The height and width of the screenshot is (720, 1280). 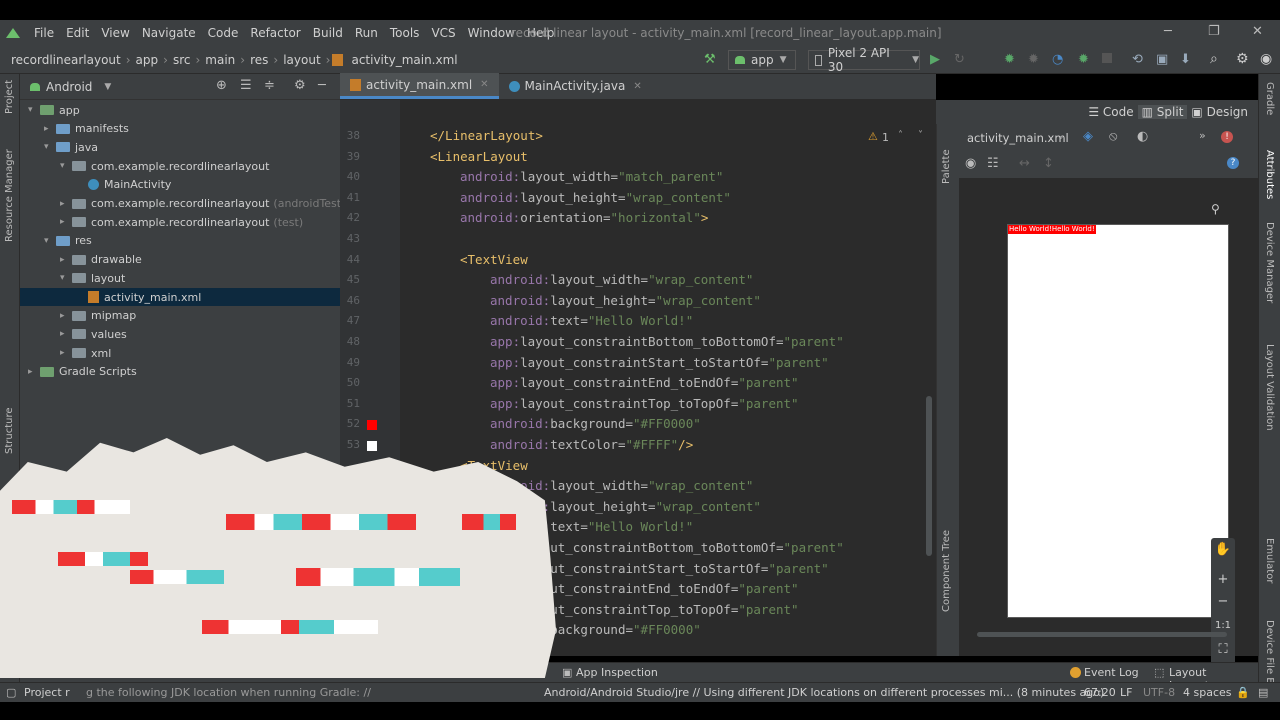 What do you see at coordinates (1269, 387) in the screenshot?
I see `layout-validation-tool-tab: Layout Validation` at bounding box center [1269, 387].